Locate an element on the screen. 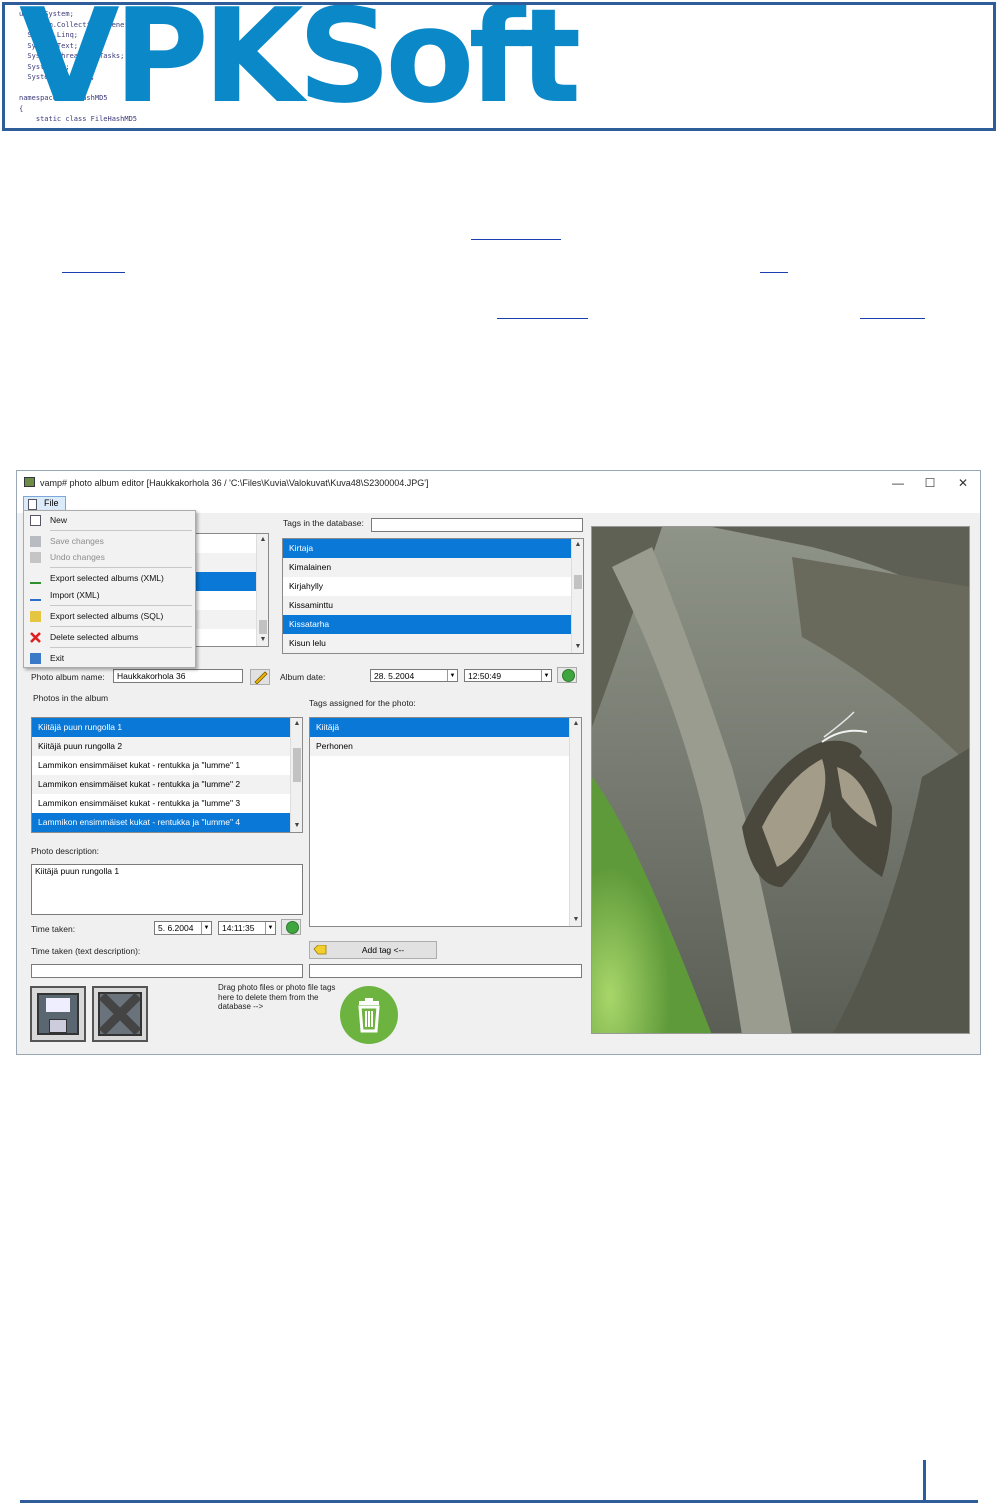 The height and width of the screenshot is (1507, 998). menu-item-export-xml: Export selected albums (XML) is located at coordinates (110, 578).